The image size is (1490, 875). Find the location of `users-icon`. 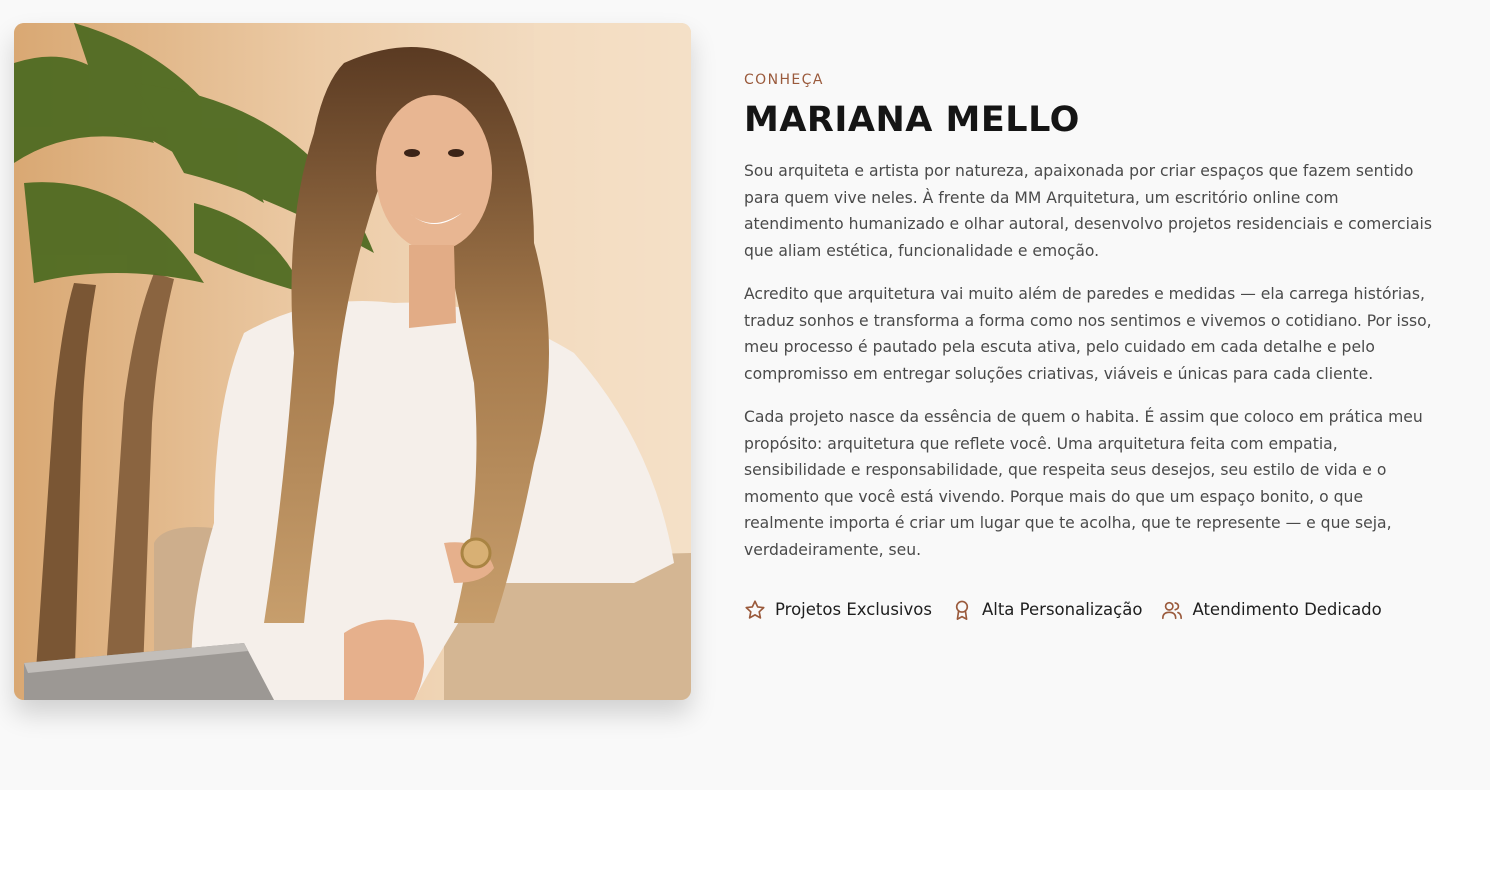

users-icon is located at coordinates (1172, 610).